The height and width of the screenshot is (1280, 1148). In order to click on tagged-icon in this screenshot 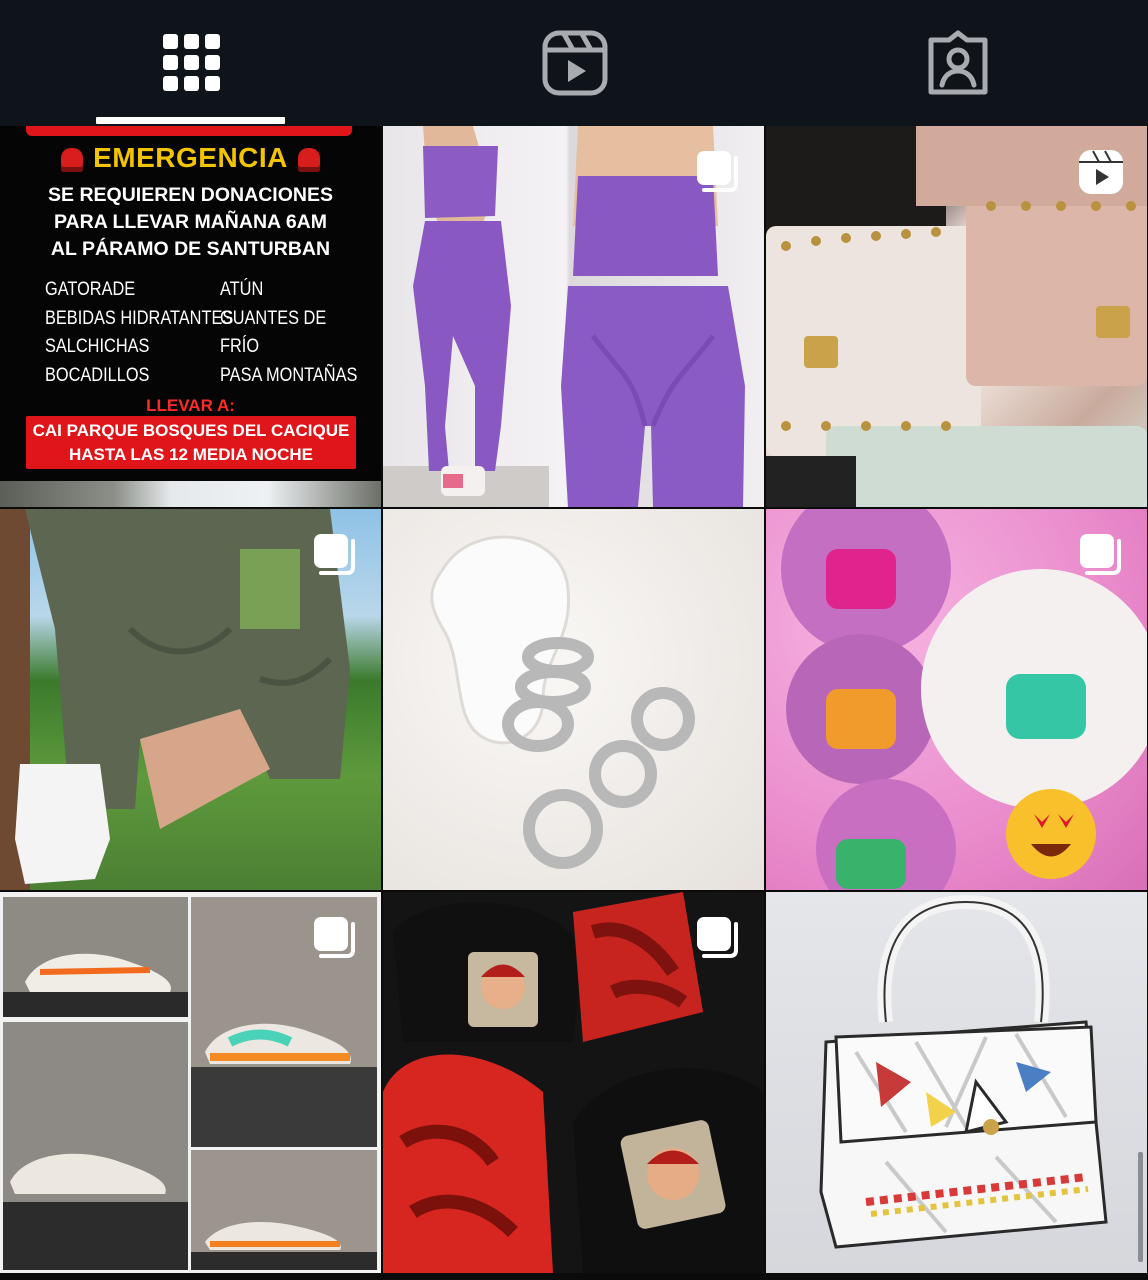, I will do `click(957, 62)`.